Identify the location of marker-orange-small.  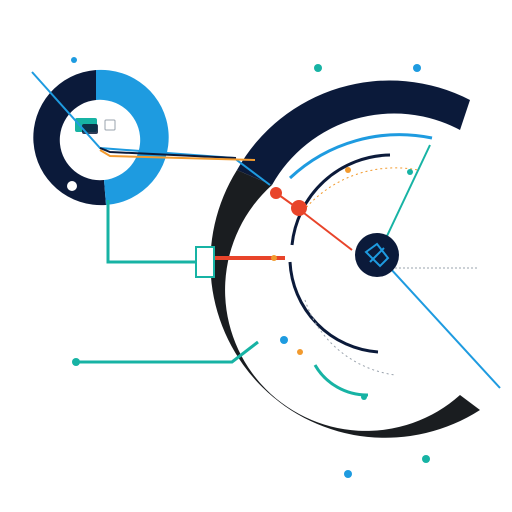
(348, 170).